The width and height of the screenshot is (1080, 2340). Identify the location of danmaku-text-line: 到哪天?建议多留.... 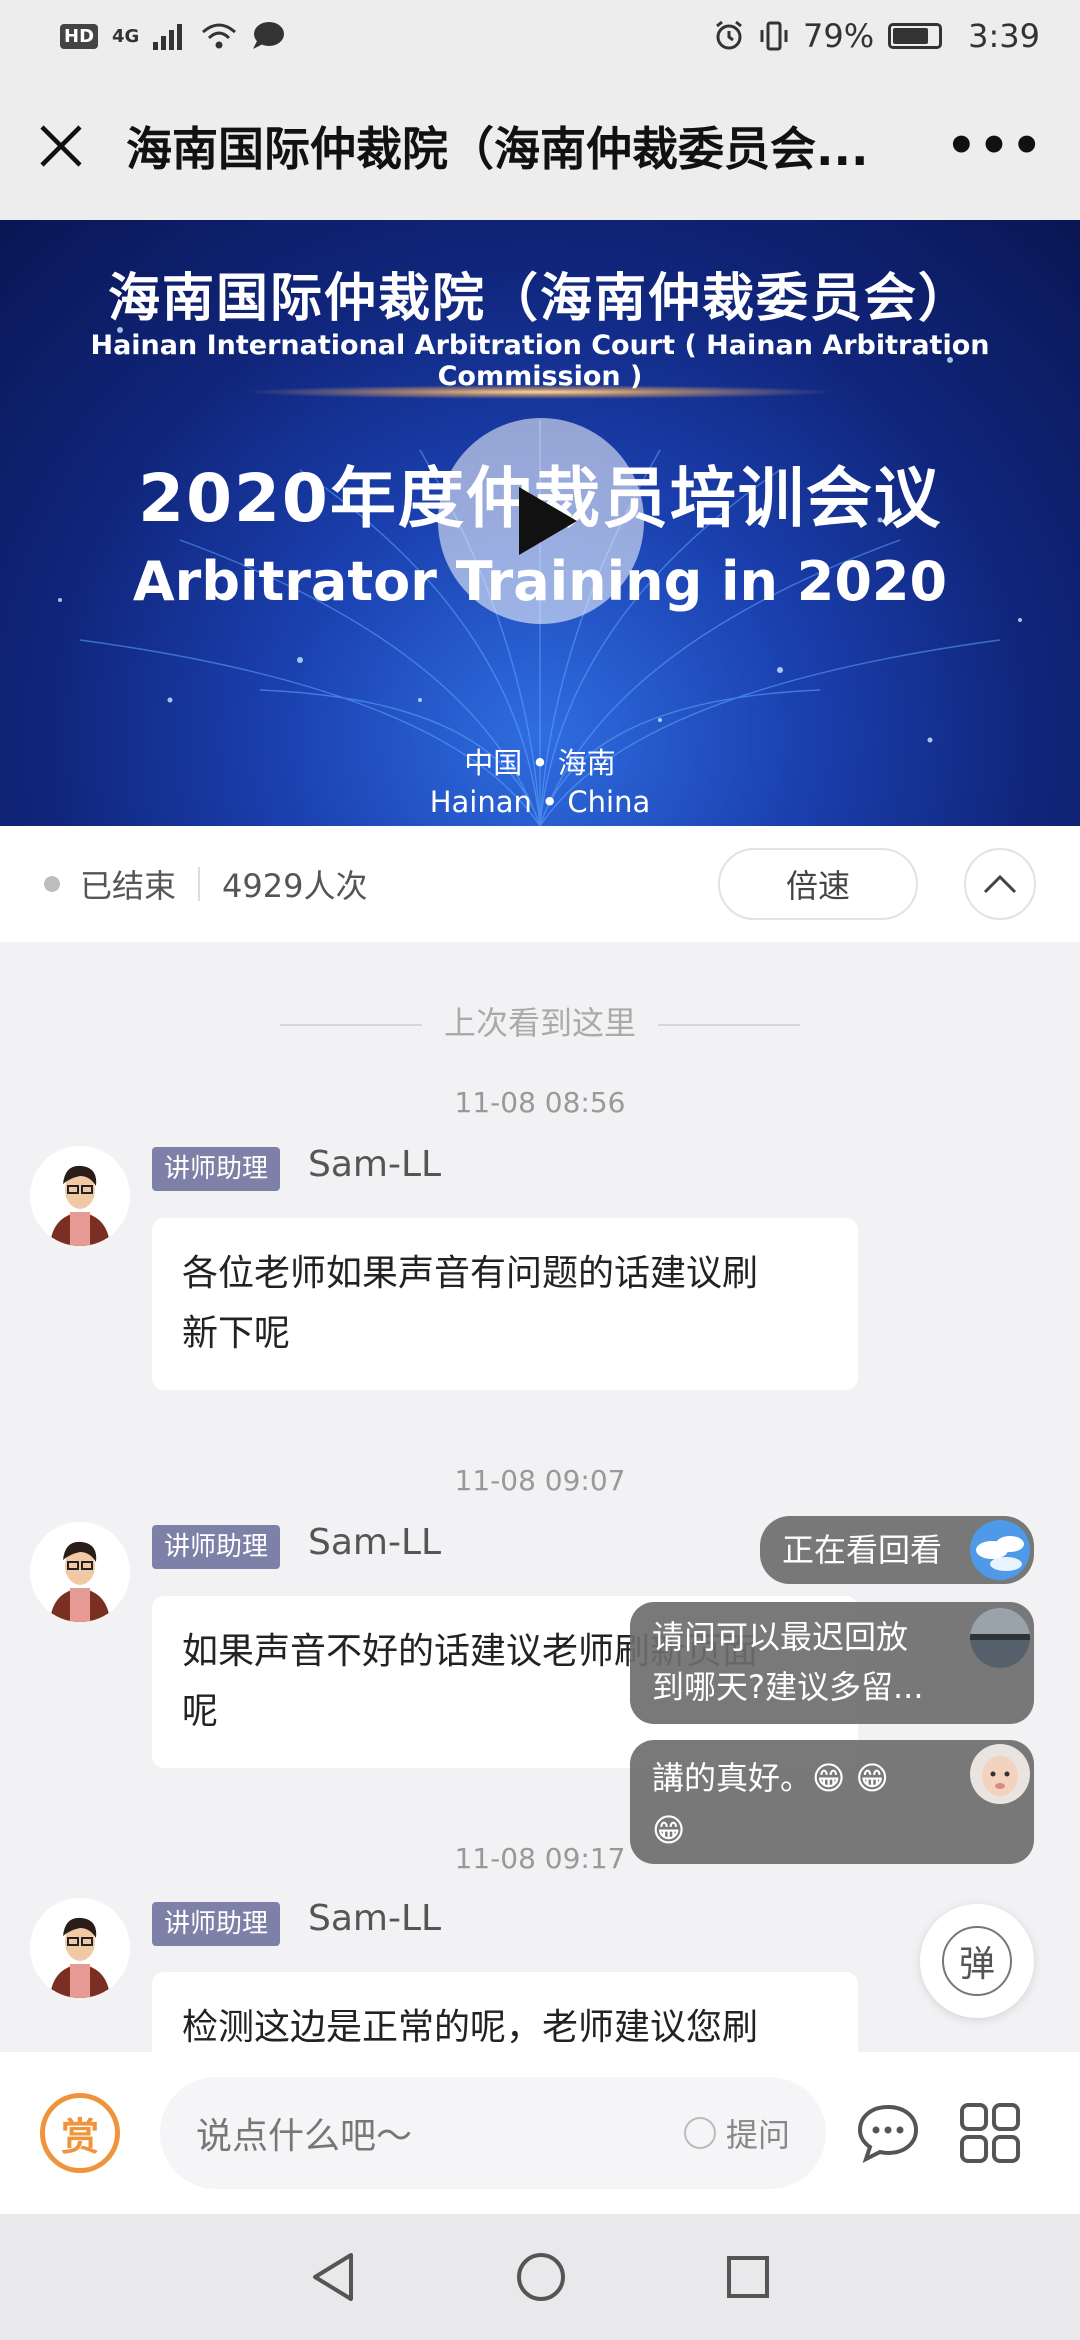
(788, 1687).